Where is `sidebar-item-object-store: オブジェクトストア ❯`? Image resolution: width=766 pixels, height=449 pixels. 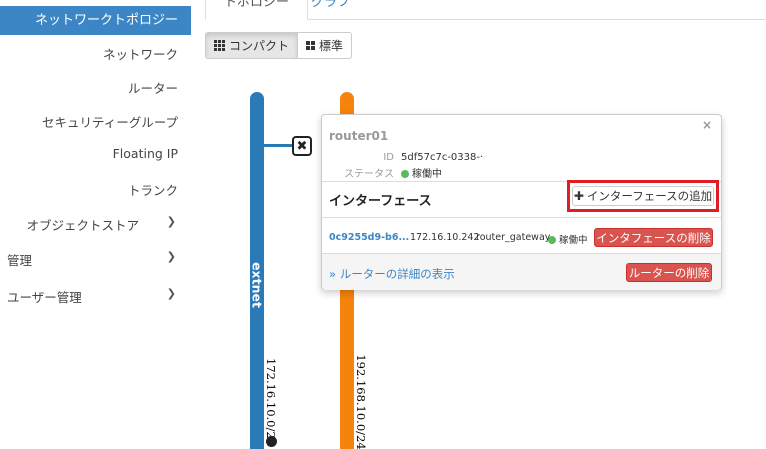
sidebar-item-object-store: オブジェクトストア ❯ is located at coordinates (95, 224).